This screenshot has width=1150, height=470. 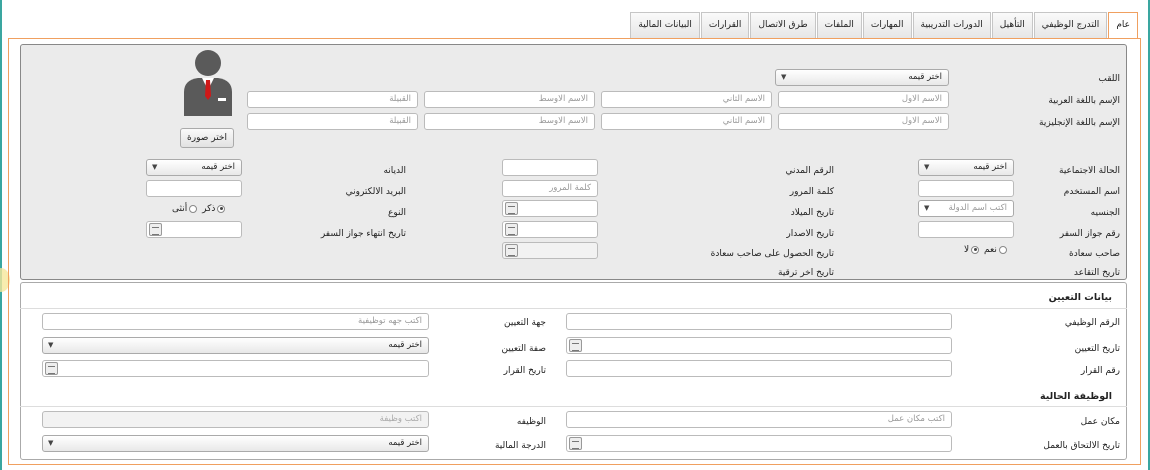 What do you see at coordinates (772, 254) in the screenshot?
I see `excellency-date-label: تاريخ الحصول على صاحب سعادة` at bounding box center [772, 254].